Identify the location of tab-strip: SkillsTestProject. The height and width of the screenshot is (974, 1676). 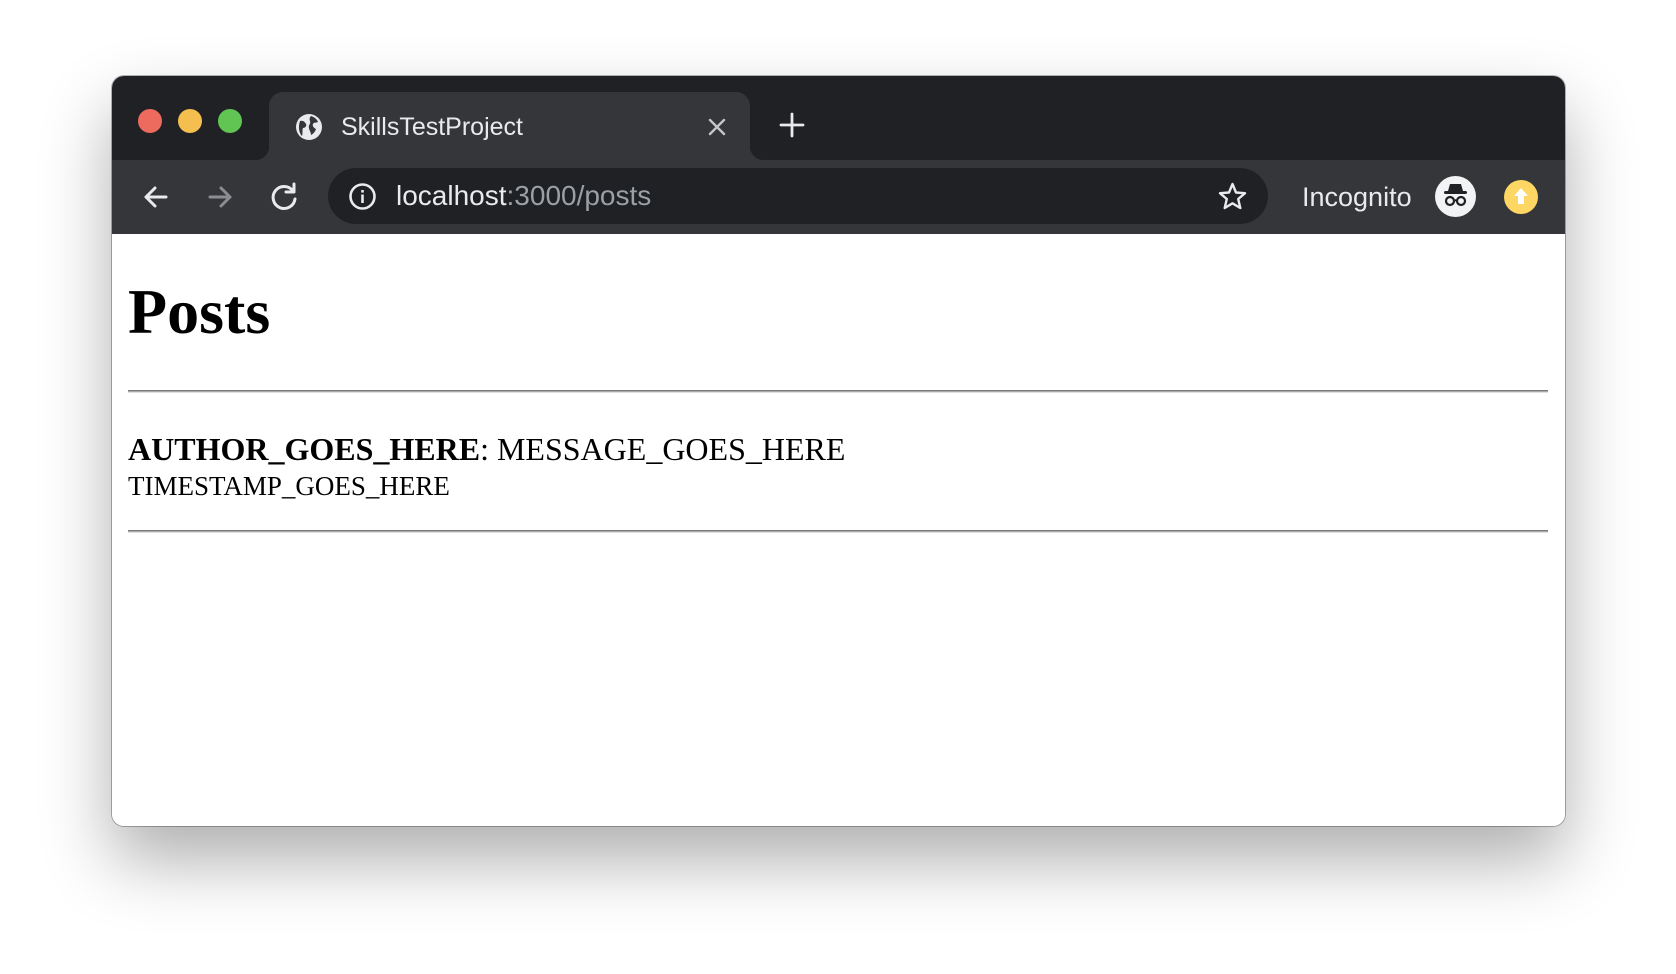
(838, 118).